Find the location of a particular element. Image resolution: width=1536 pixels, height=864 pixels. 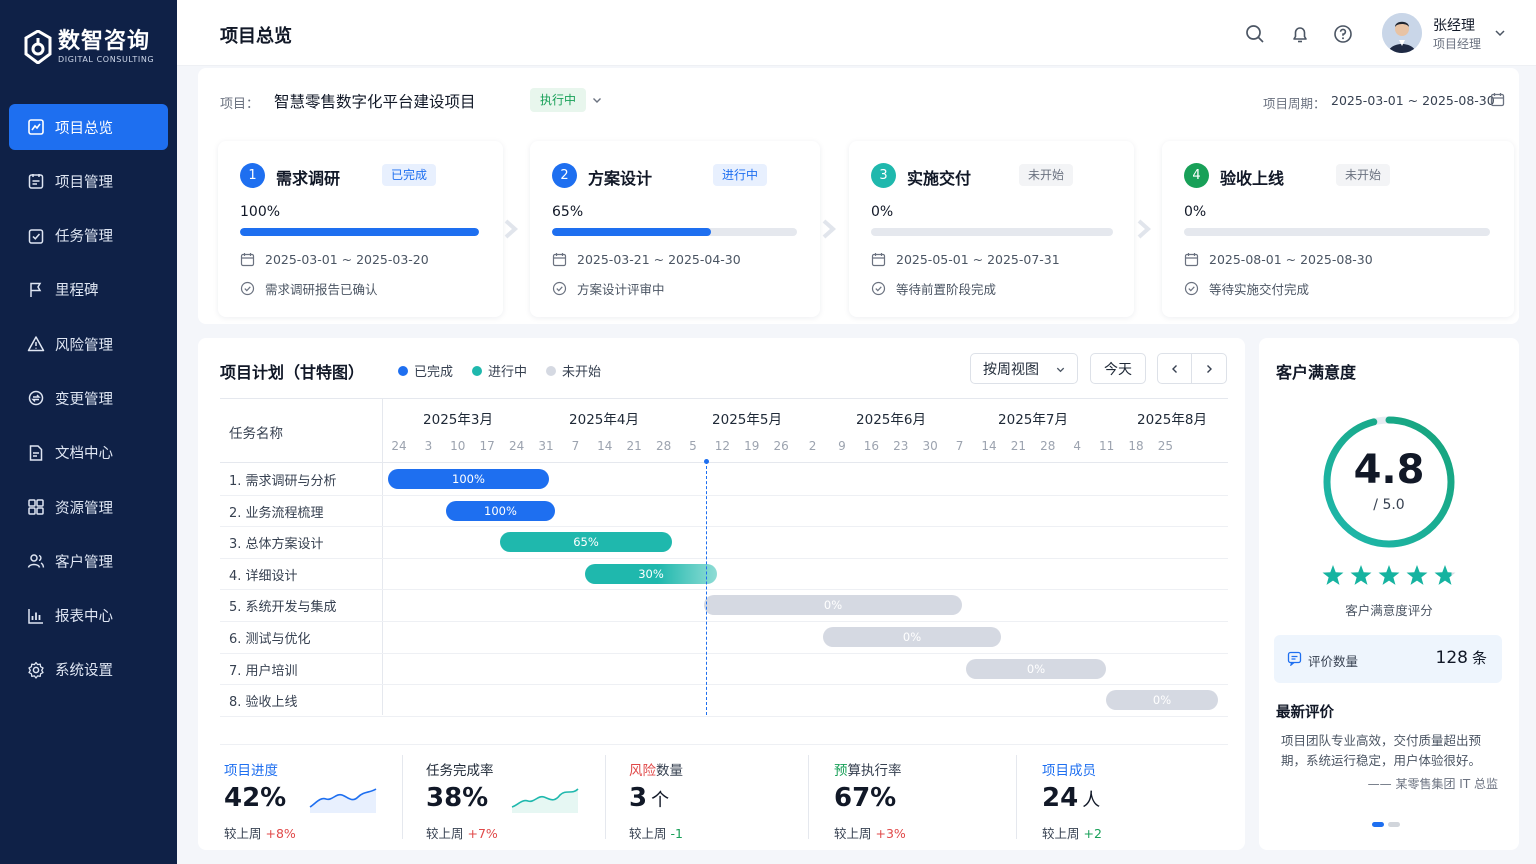

phase-dates: 2025-03-21 ~ 2025-04-30 is located at coordinates (659, 259).